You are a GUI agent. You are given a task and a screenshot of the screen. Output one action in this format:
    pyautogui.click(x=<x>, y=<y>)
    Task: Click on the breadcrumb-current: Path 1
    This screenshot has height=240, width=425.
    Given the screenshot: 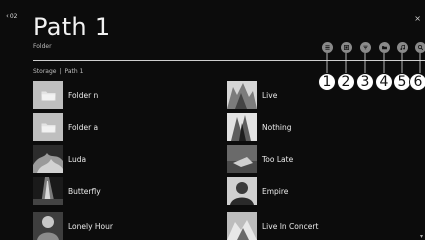 What is the action you would take?
    pyautogui.click(x=74, y=71)
    